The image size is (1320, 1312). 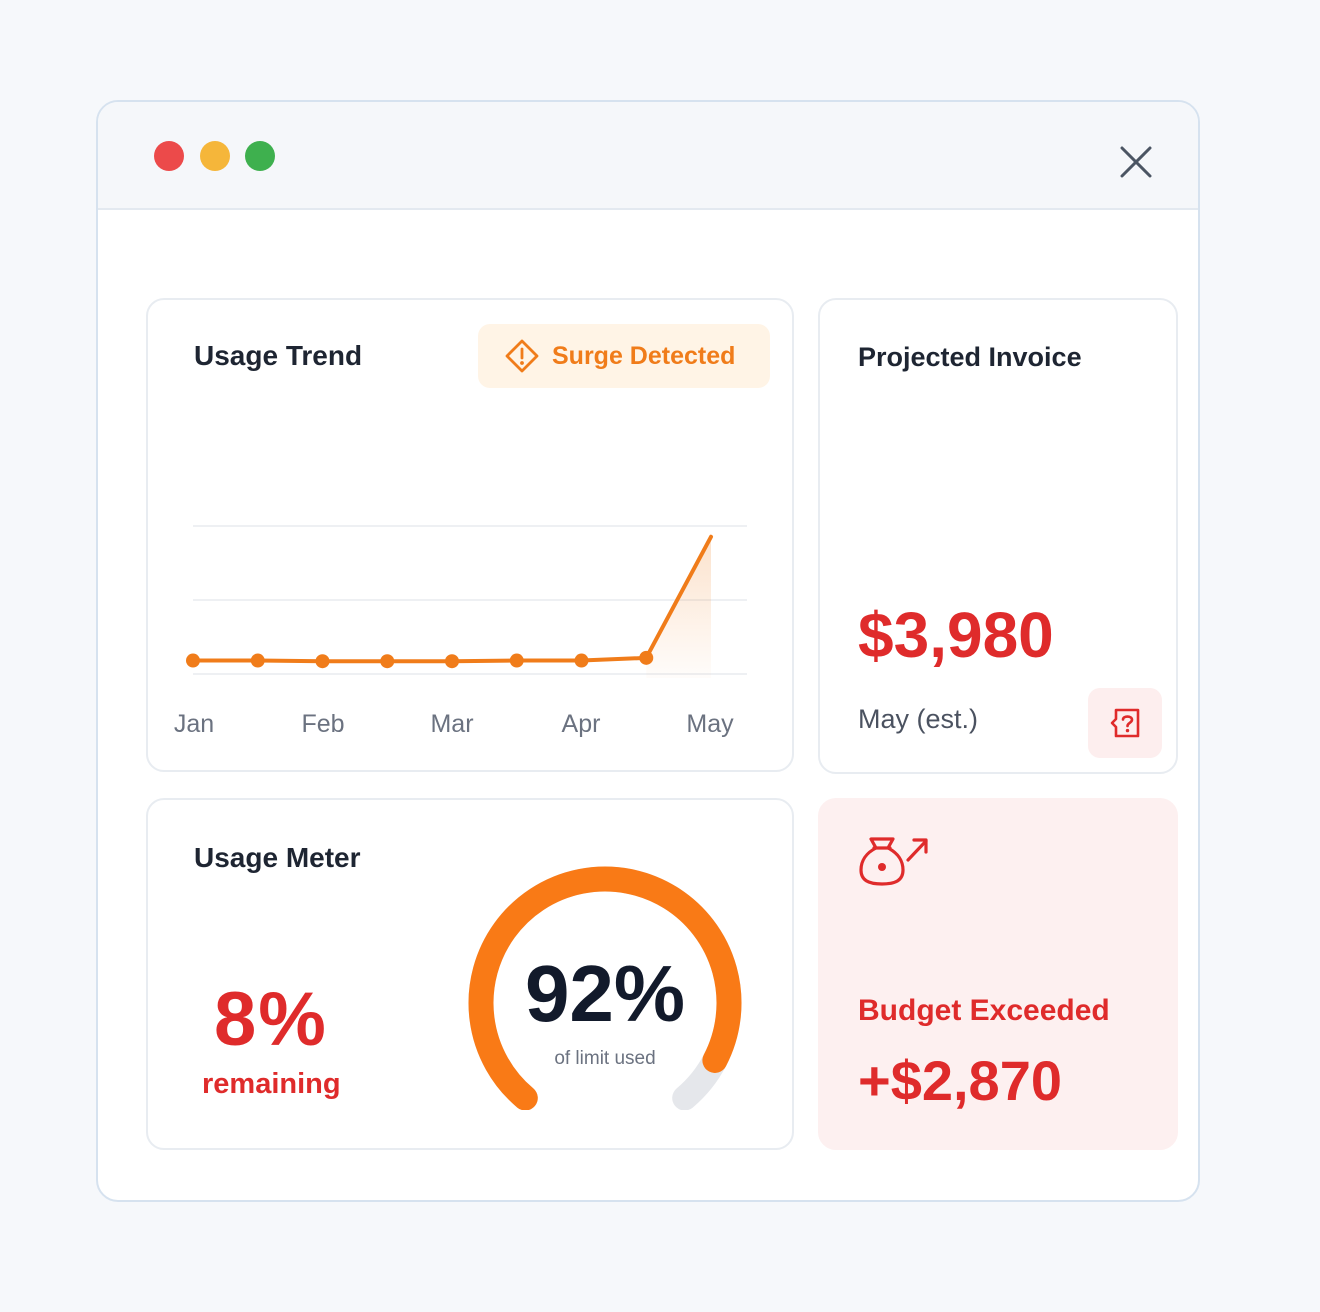 I want to click on projected-invoice-title: Projected Invoice, so click(x=970, y=357).